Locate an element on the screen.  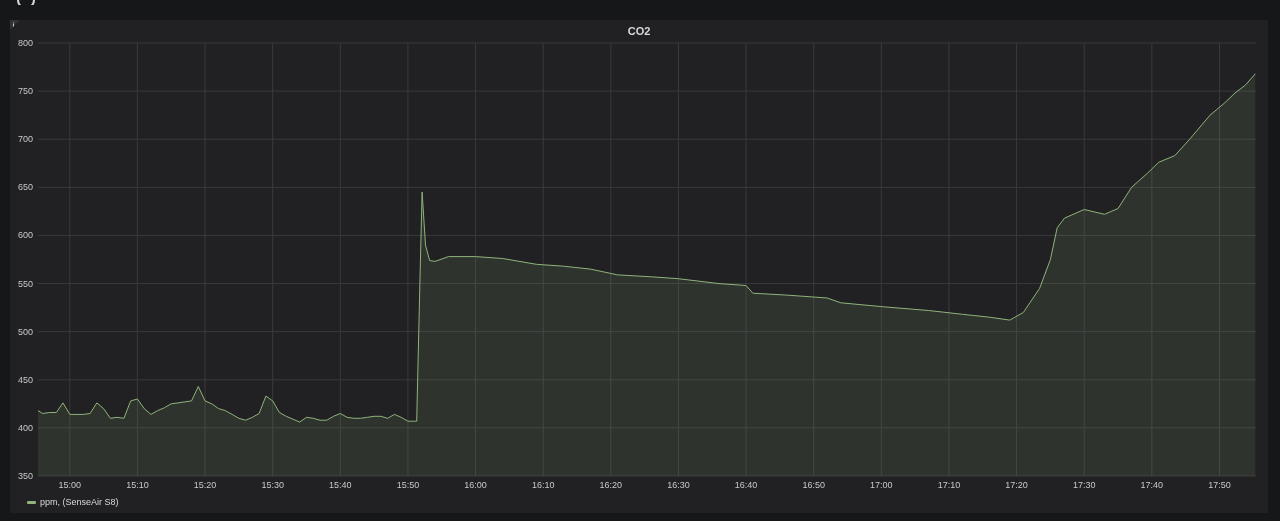
x-tick-label: 15:10 is located at coordinates (137, 485).